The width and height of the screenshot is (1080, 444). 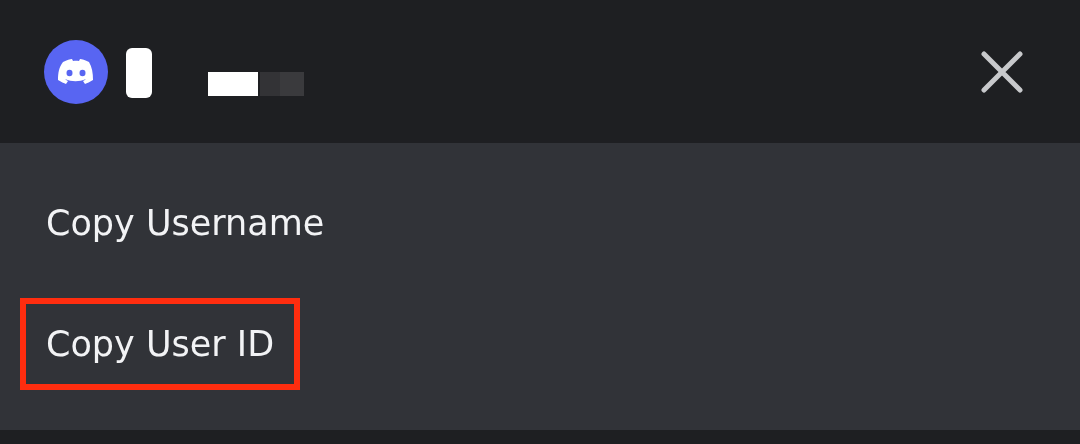 I want to click on menu-item: Copy Username, so click(x=185, y=223).